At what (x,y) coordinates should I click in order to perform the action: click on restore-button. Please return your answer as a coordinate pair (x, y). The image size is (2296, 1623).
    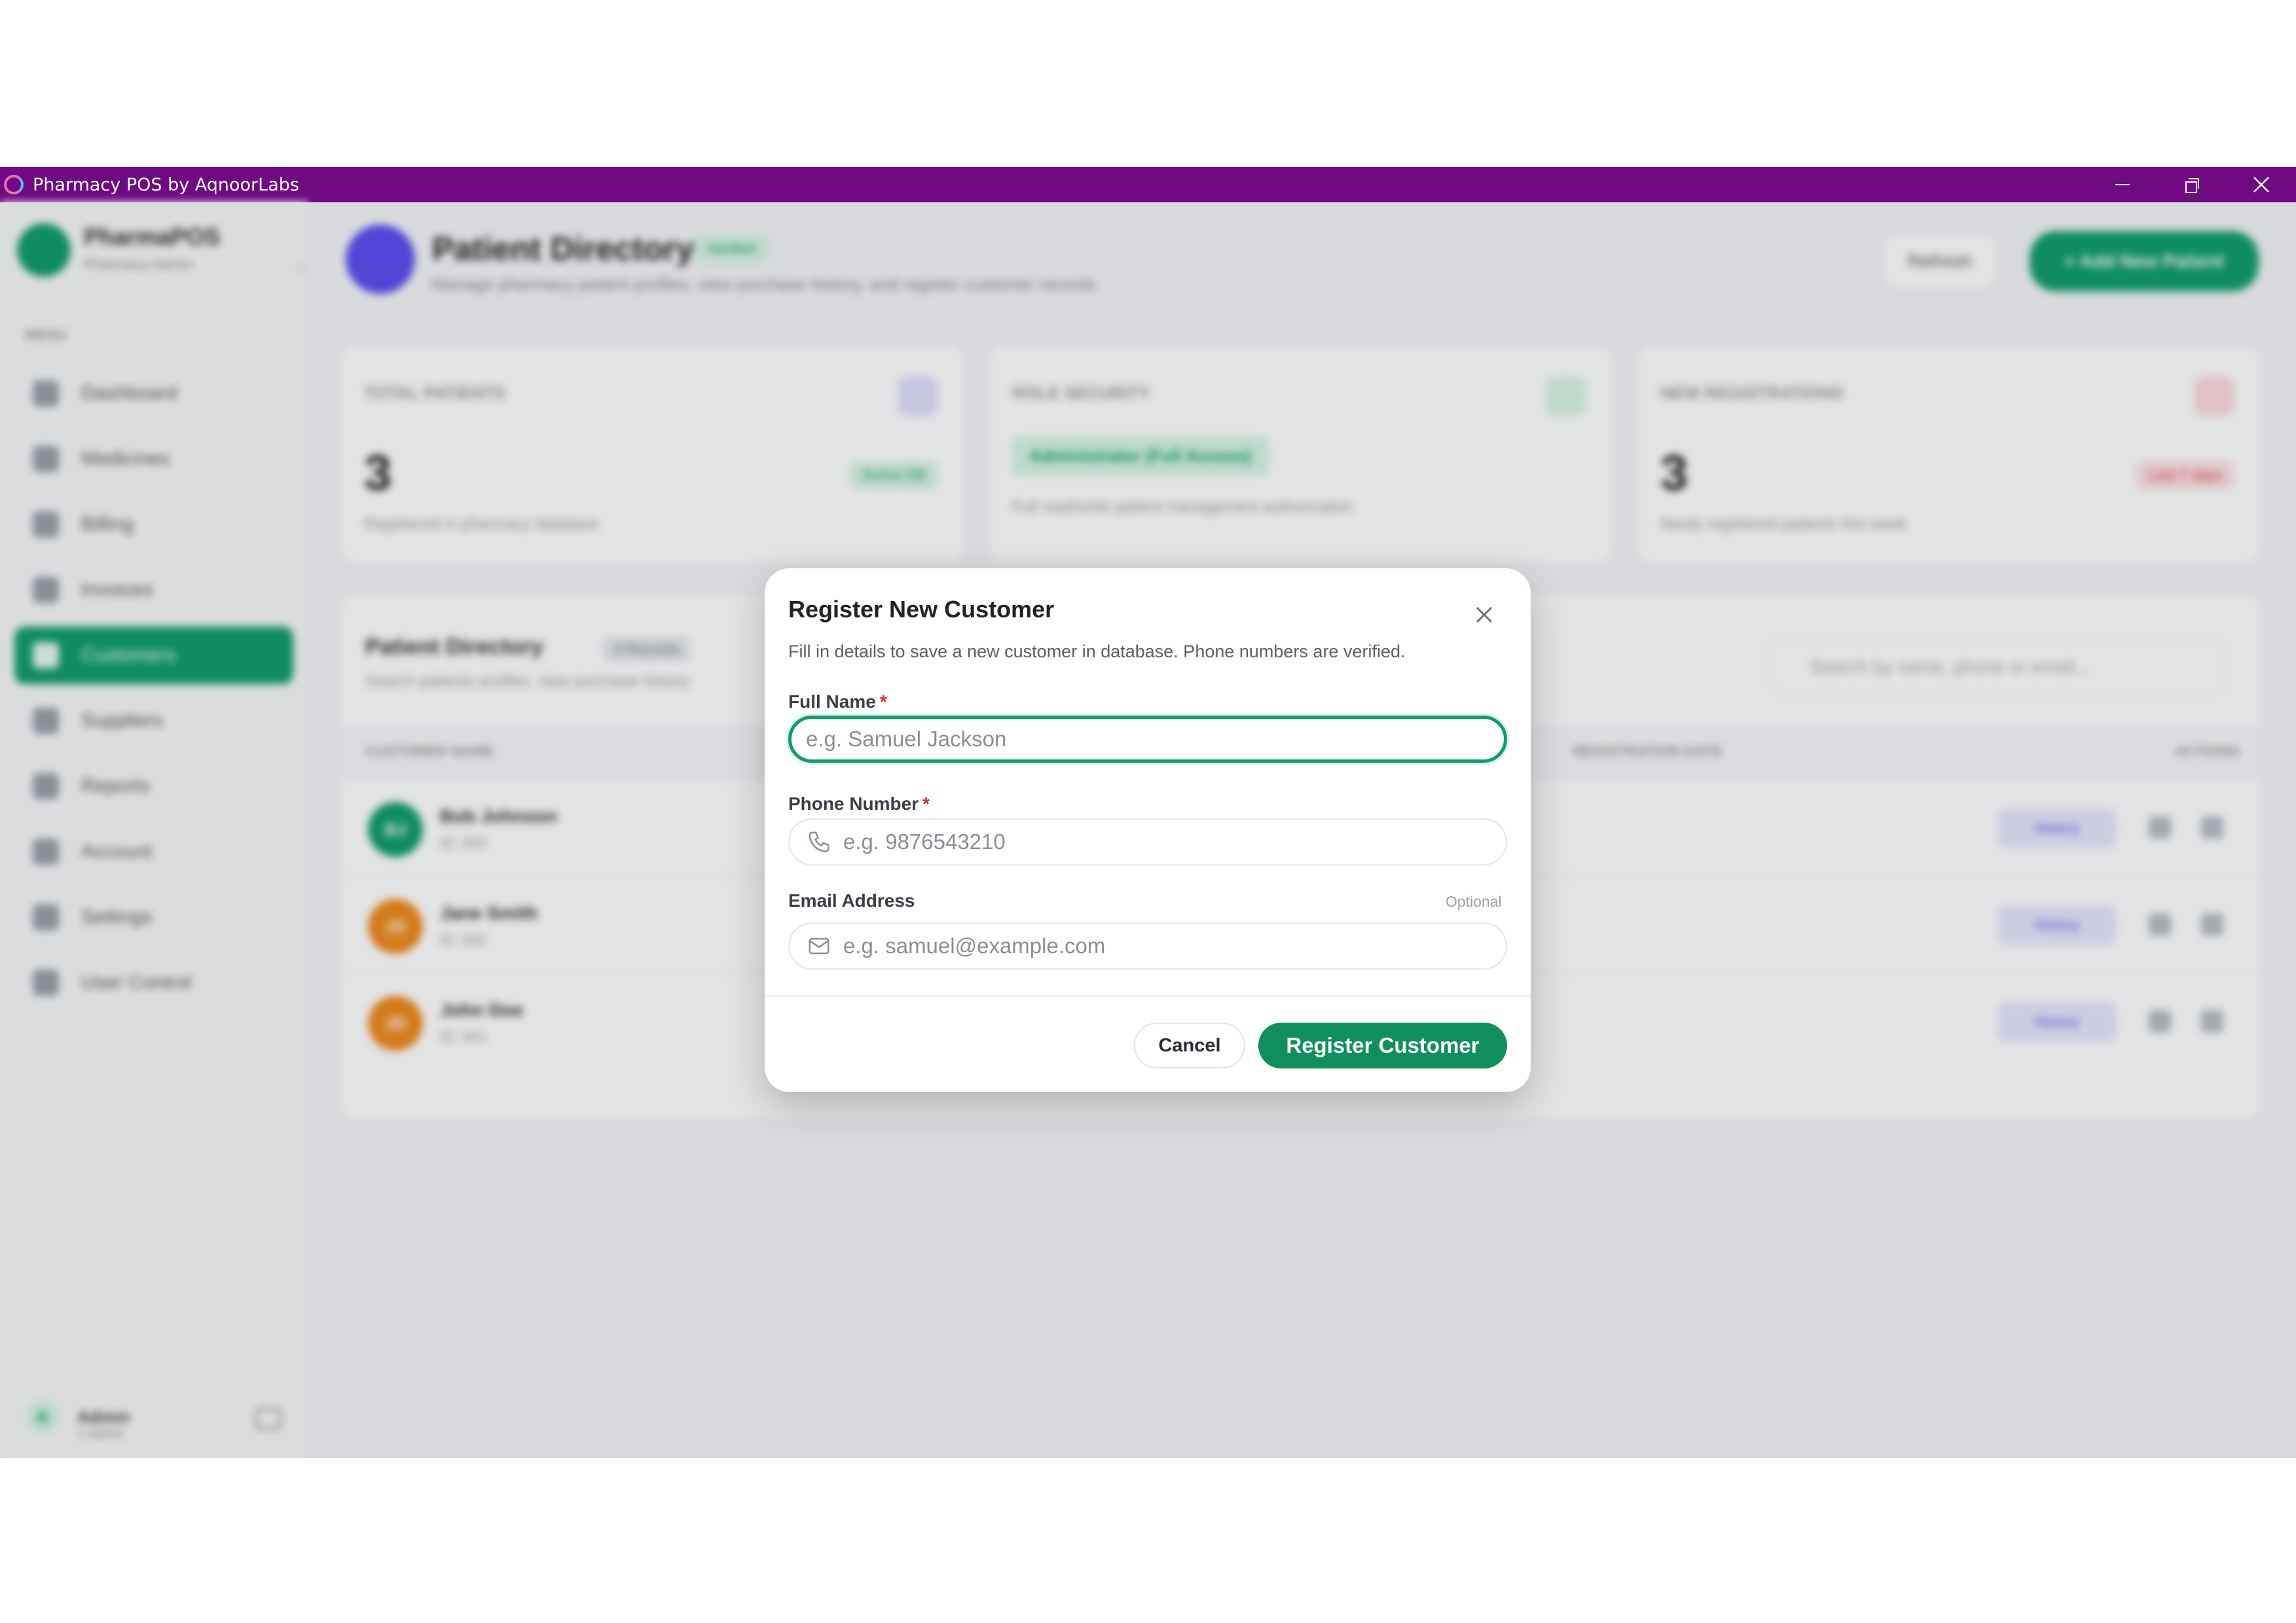
    Looking at the image, I should click on (2192, 184).